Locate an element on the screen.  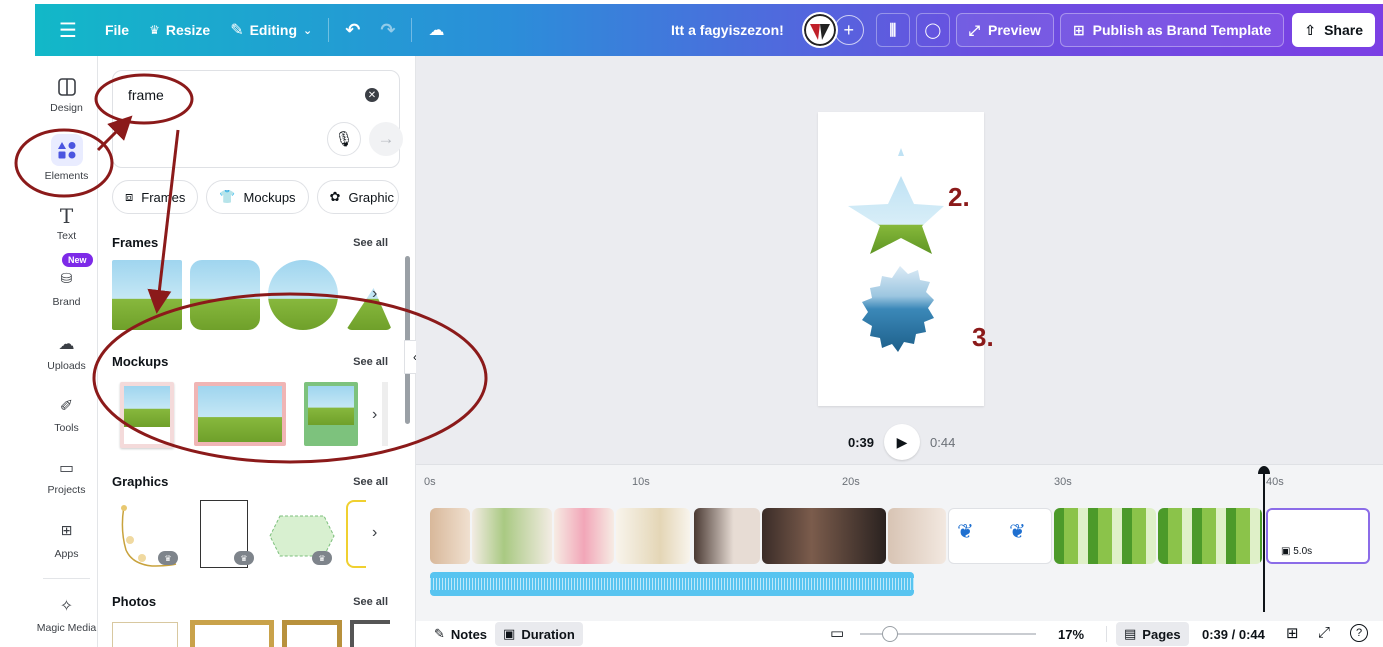
grid-view-icon: ⊞ is located at coordinates (1292, 633).